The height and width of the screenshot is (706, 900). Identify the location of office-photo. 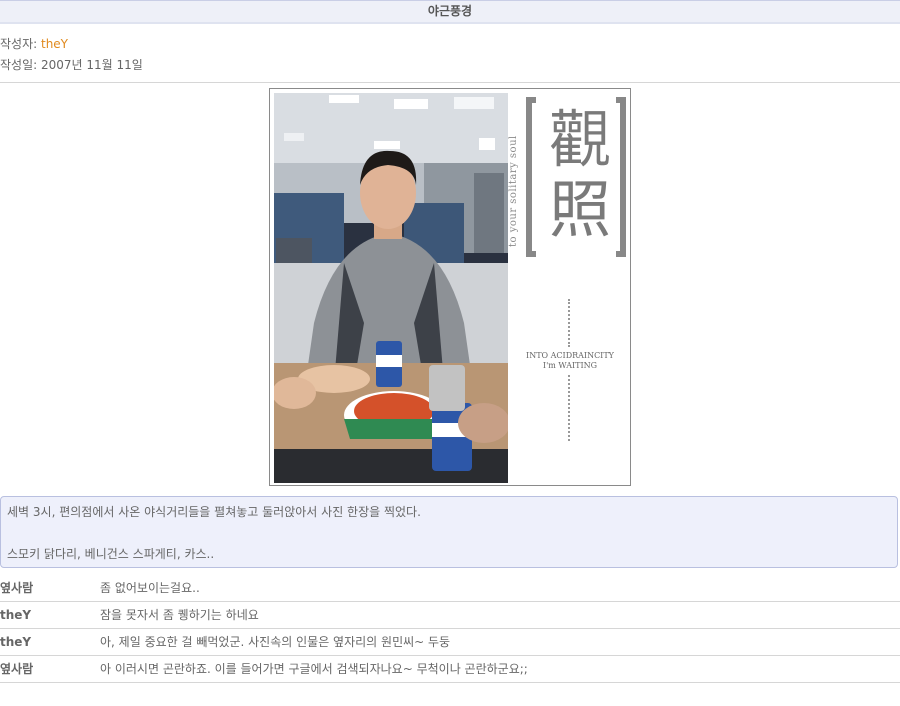
(391, 288).